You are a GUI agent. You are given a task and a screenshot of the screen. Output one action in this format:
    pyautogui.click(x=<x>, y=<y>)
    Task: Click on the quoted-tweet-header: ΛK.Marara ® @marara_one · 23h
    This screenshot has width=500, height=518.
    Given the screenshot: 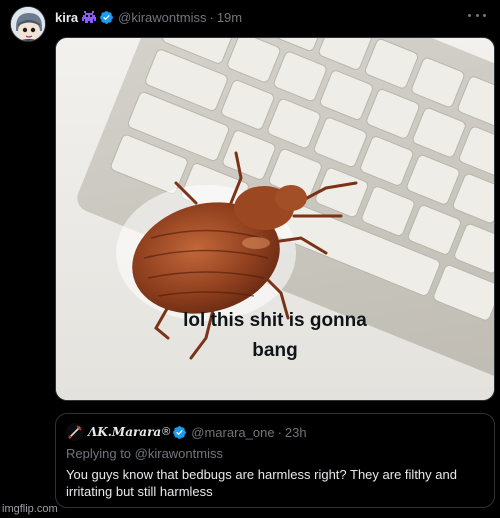 What is the action you would take?
    pyautogui.click(x=275, y=432)
    